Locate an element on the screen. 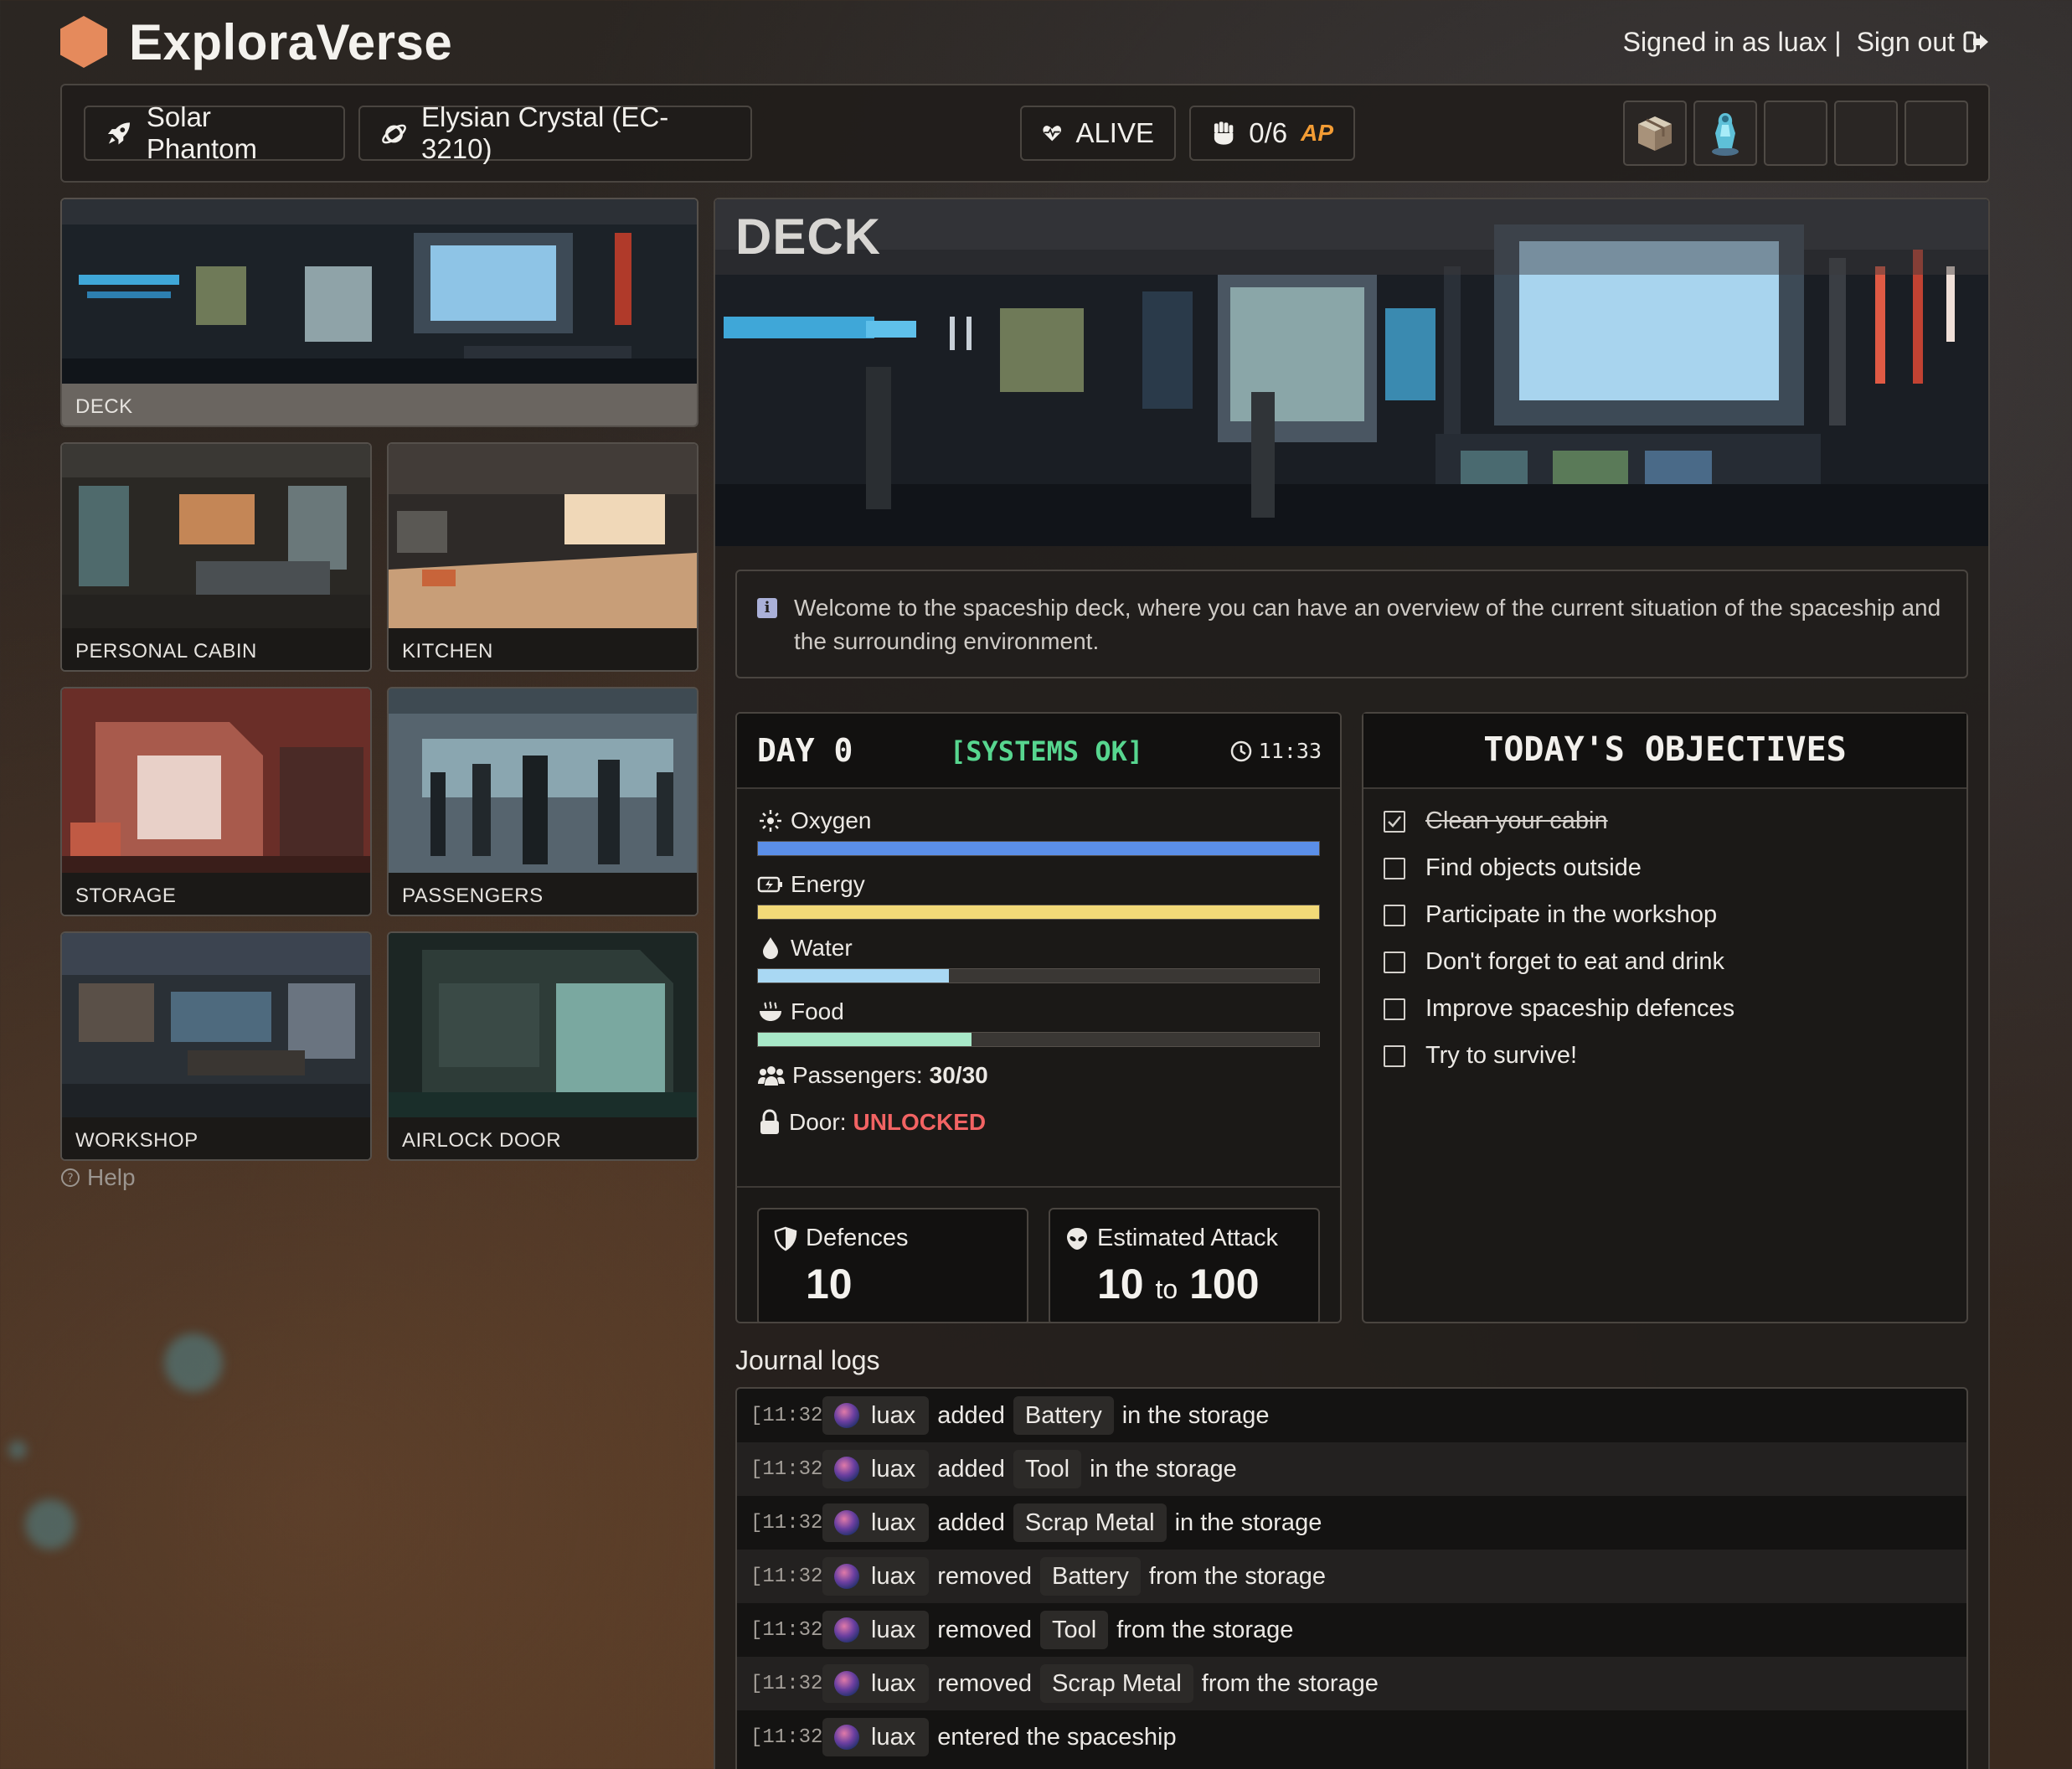 Image resolution: width=2072 pixels, height=1769 pixels. crystal-figurine-icon is located at coordinates (1725, 134).